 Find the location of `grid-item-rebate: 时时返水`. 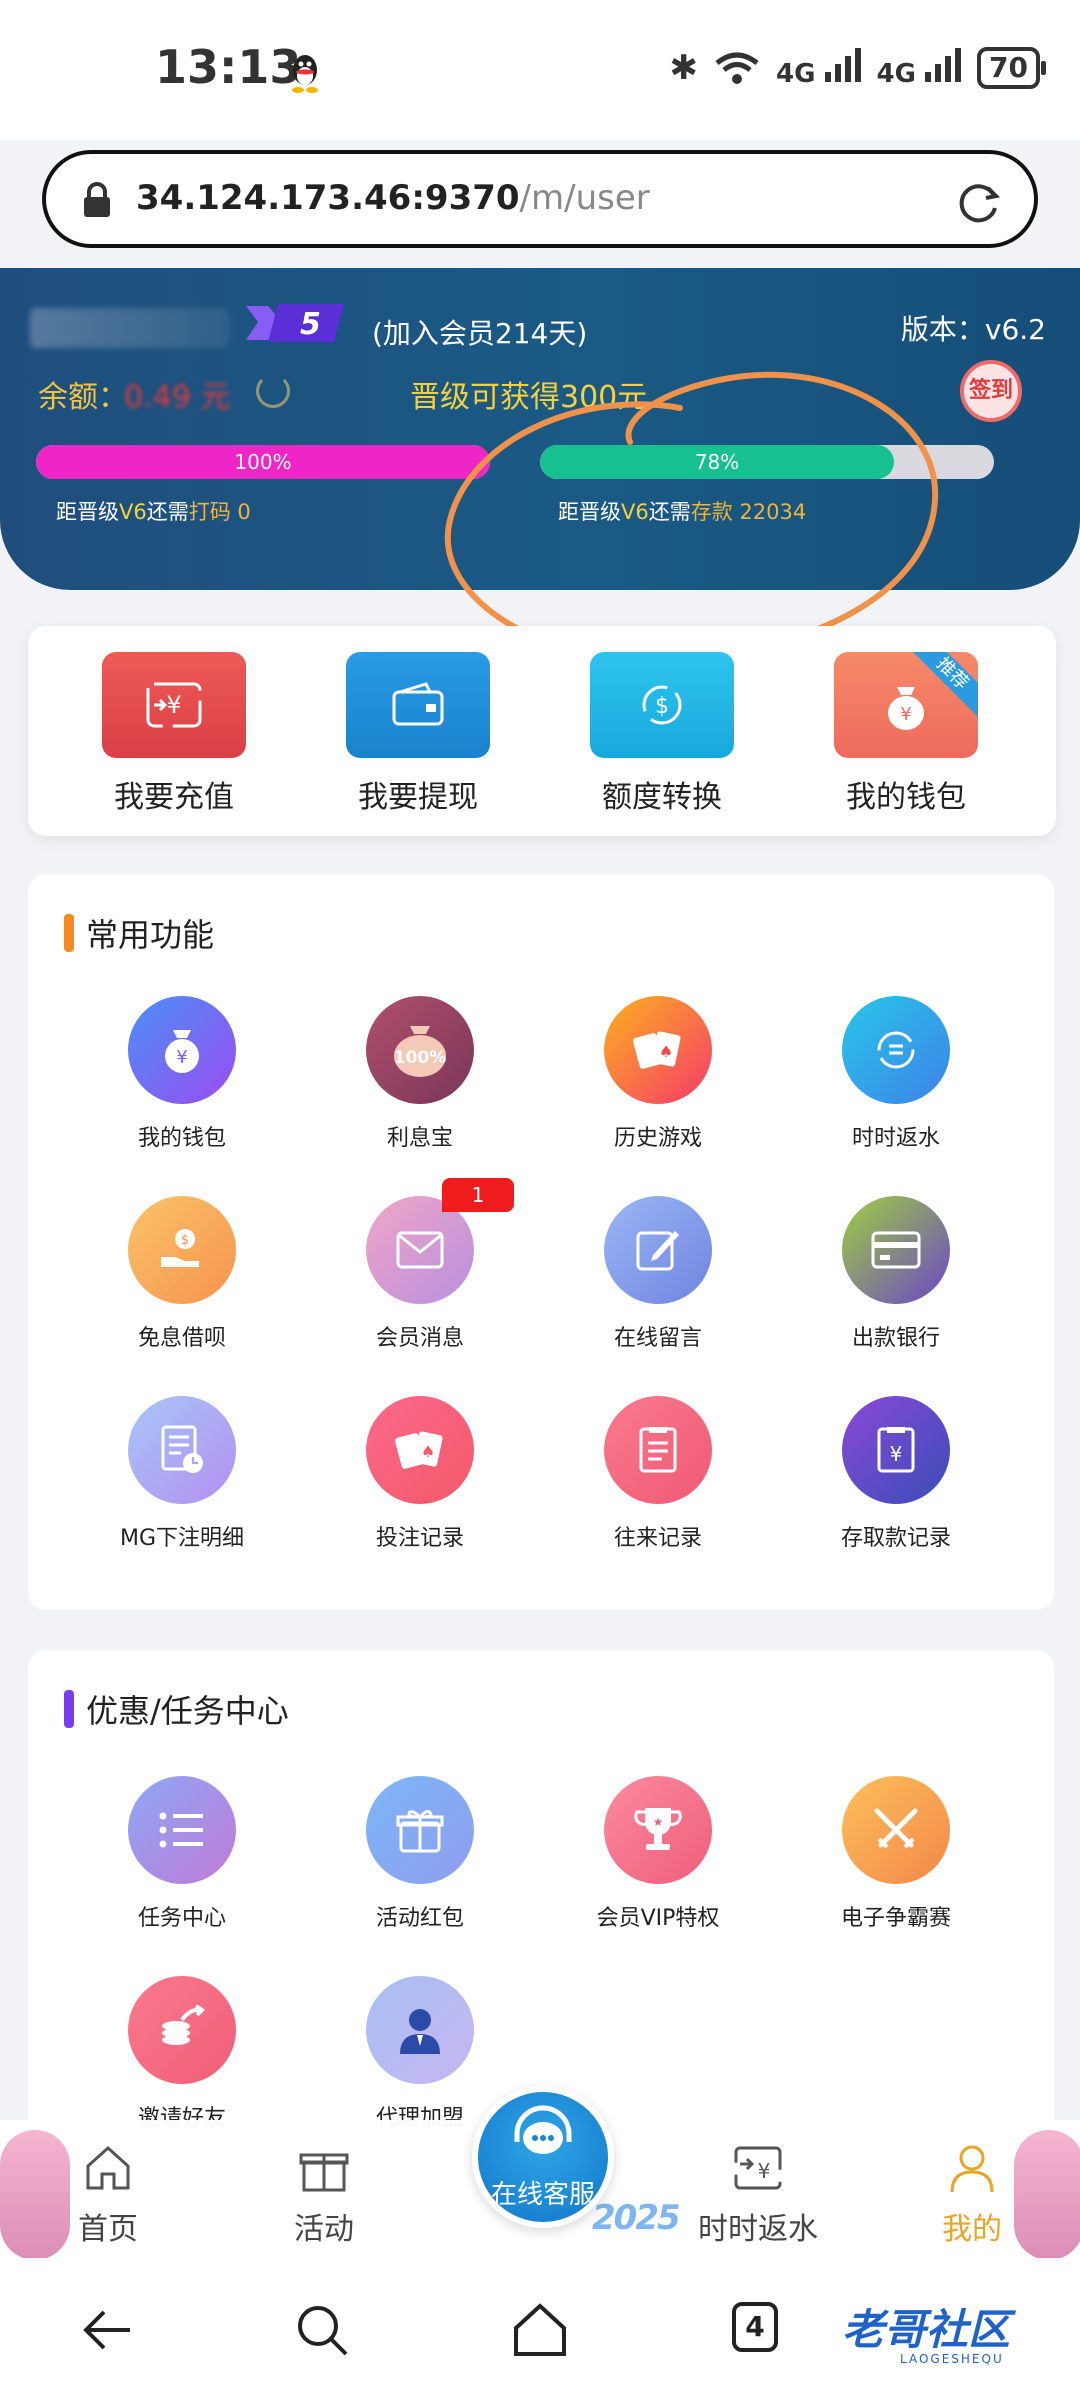

grid-item-rebate: 时时返水 is located at coordinates (896, 1074).